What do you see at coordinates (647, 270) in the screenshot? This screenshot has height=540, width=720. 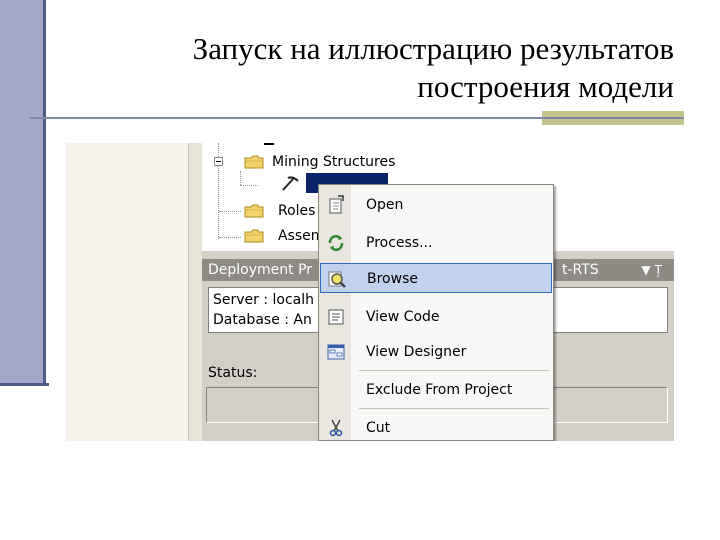 I see `dropdown-icon: ▼` at bounding box center [647, 270].